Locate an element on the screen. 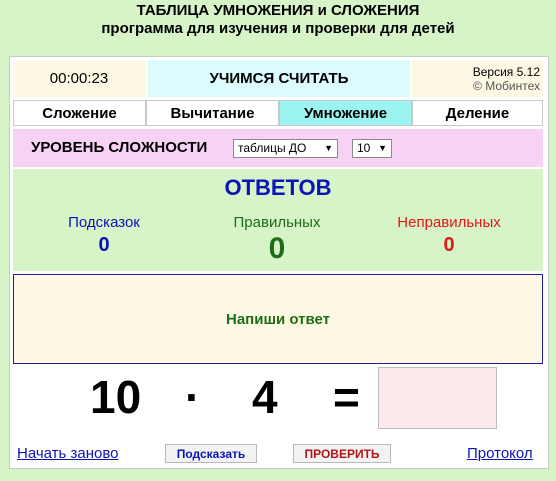 Image resolution: width=556 pixels, height=481 pixels. check-button: ПРОВЕРИТЬ is located at coordinates (342, 453).